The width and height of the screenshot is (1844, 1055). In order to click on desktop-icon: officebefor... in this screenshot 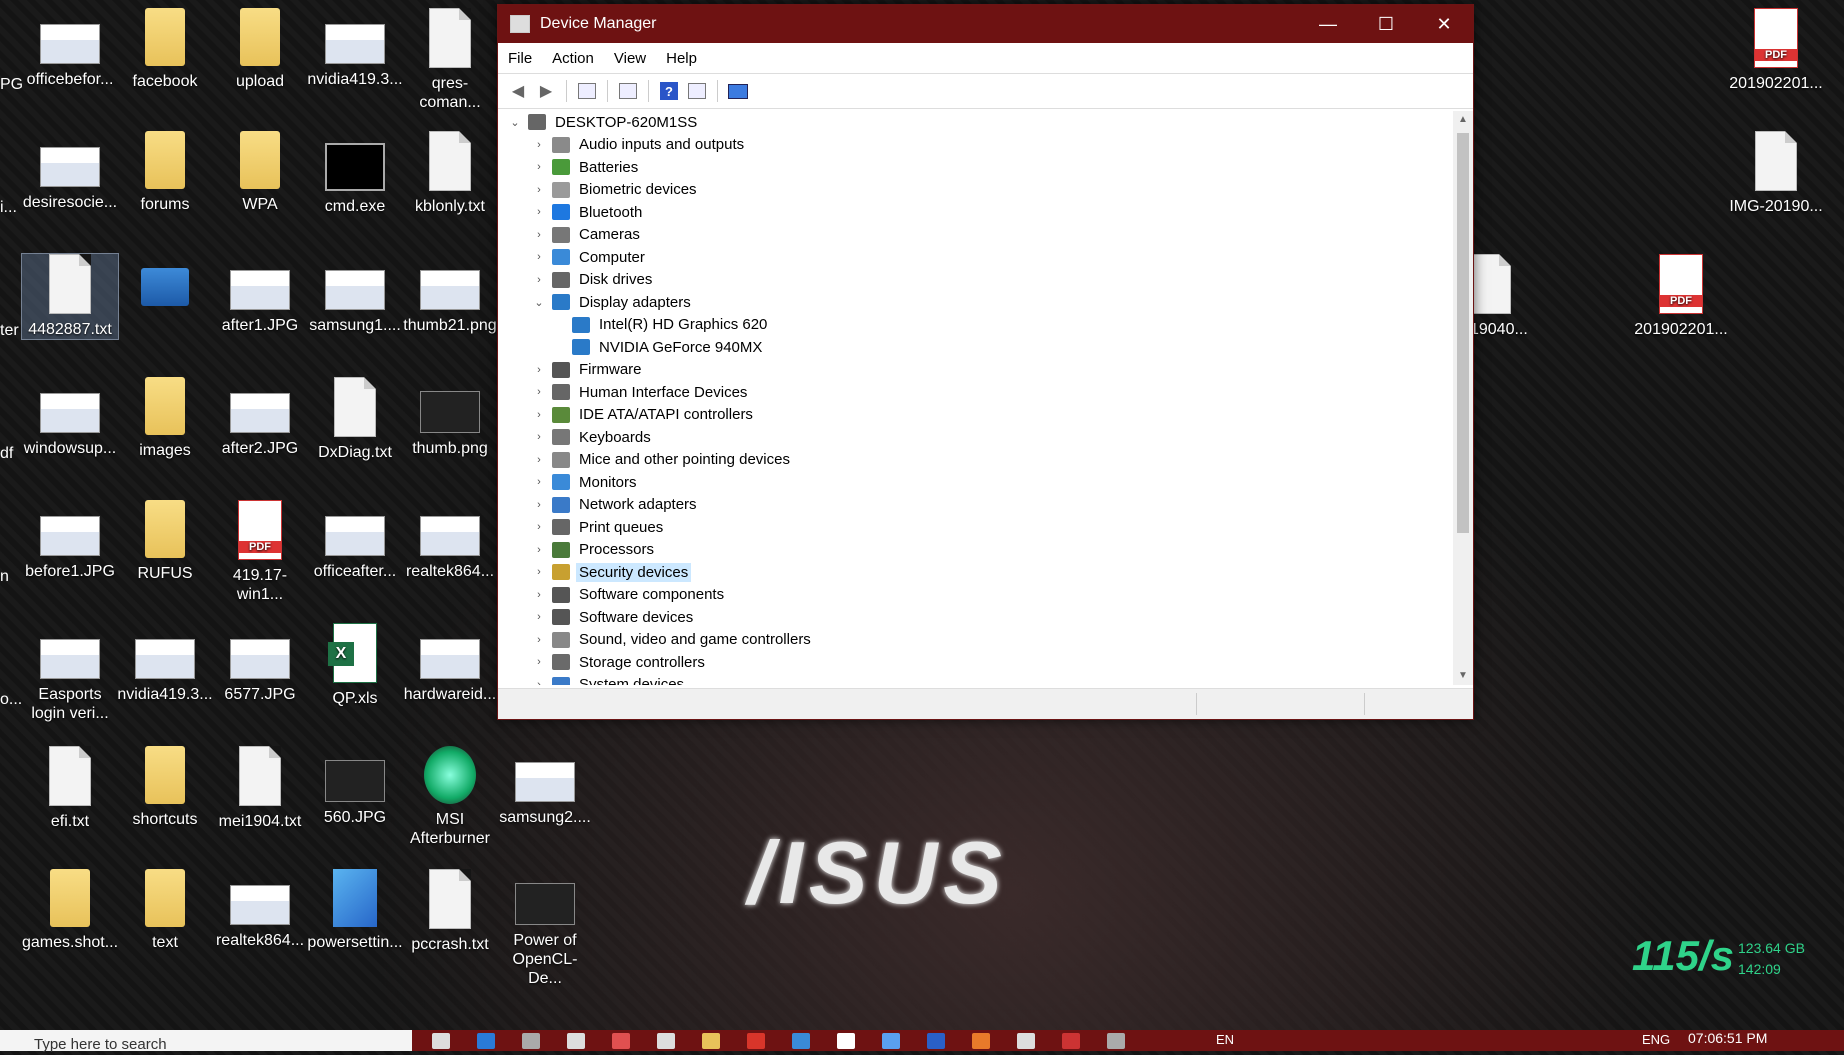, I will do `click(70, 48)`.